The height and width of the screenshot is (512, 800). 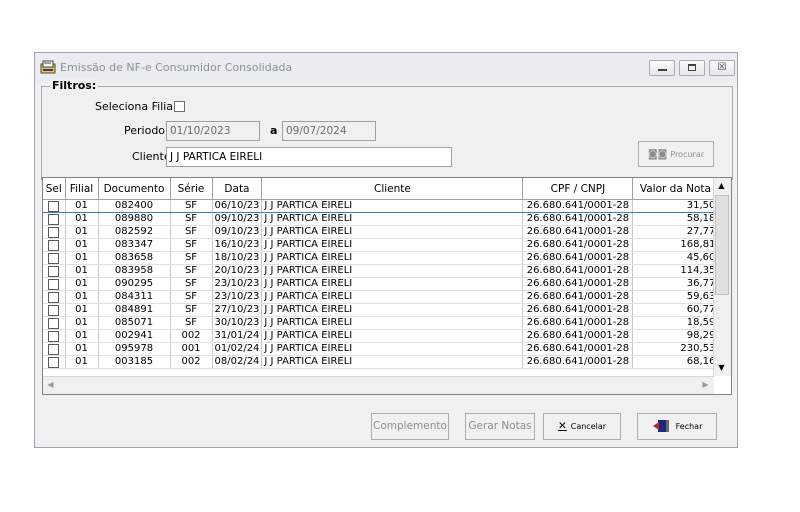 What do you see at coordinates (588, 426) in the screenshot?
I see `cancelar-label: Cancelar` at bounding box center [588, 426].